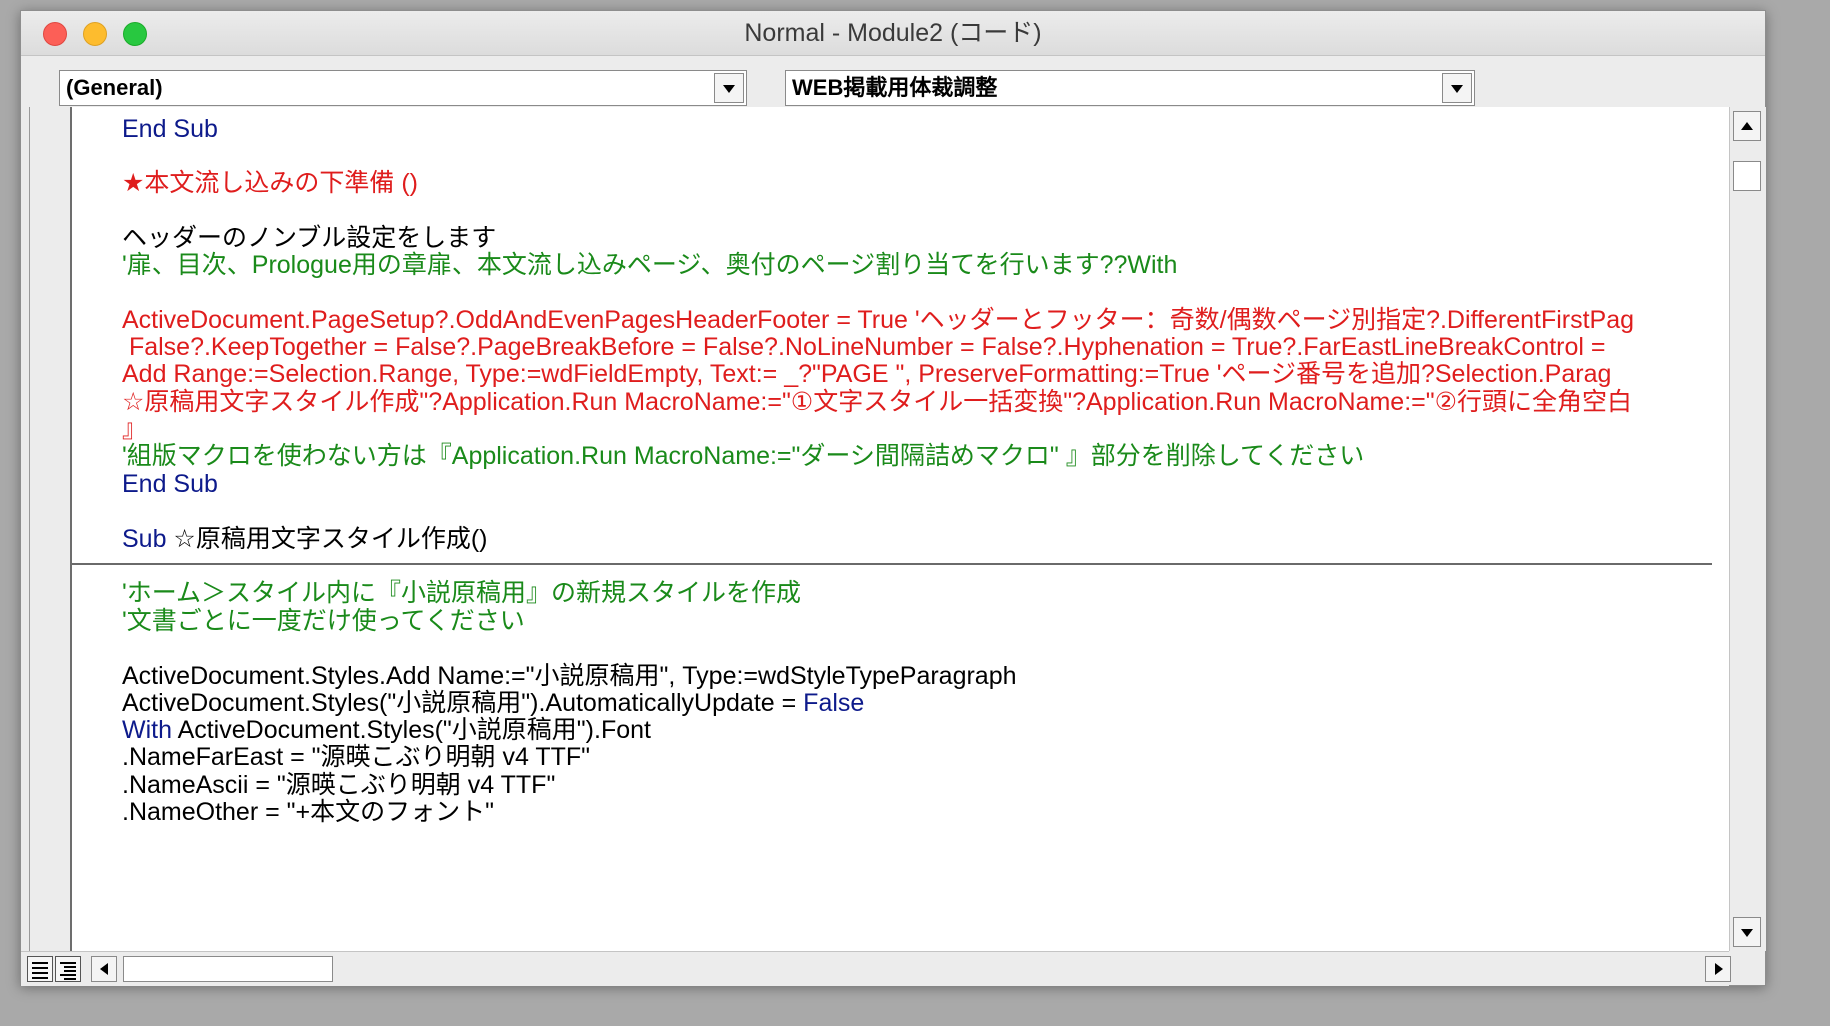 Image resolution: width=1830 pixels, height=1026 pixels. I want to click on object-dropdown: (General), so click(403, 88).